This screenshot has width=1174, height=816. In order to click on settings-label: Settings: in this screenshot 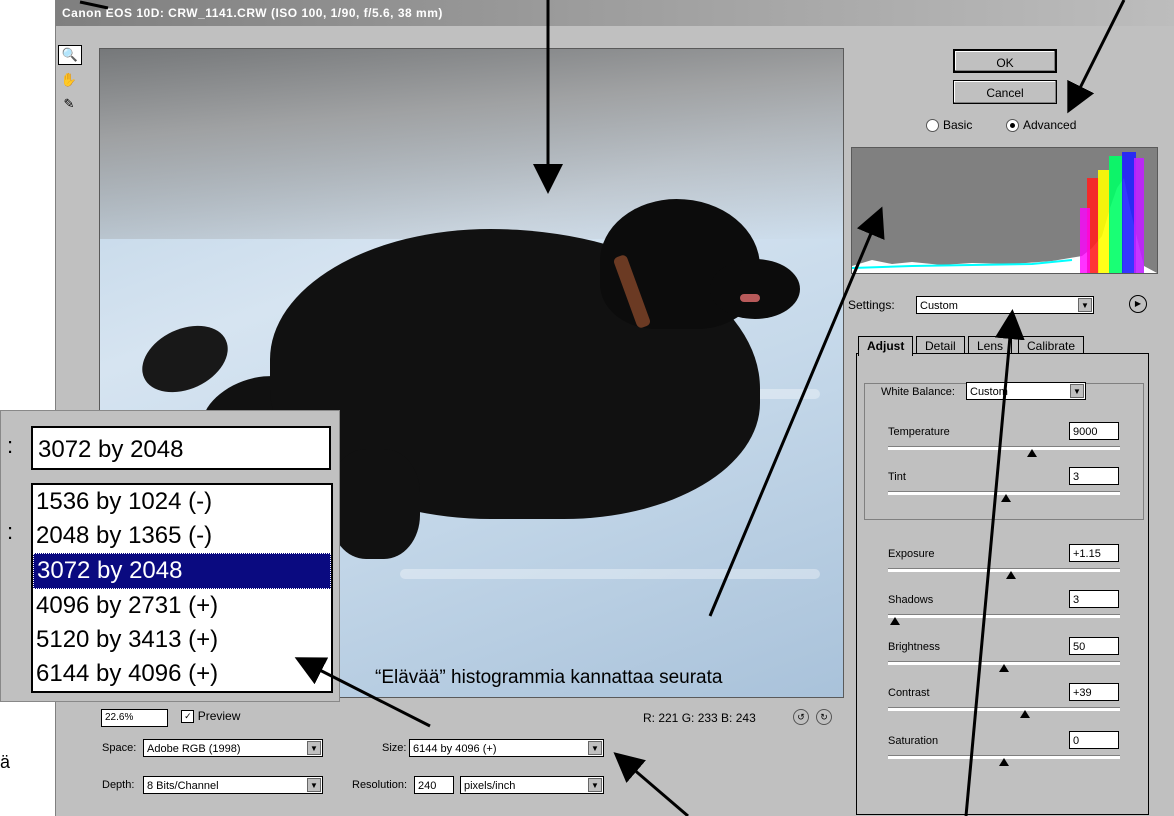, I will do `click(871, 305)`.